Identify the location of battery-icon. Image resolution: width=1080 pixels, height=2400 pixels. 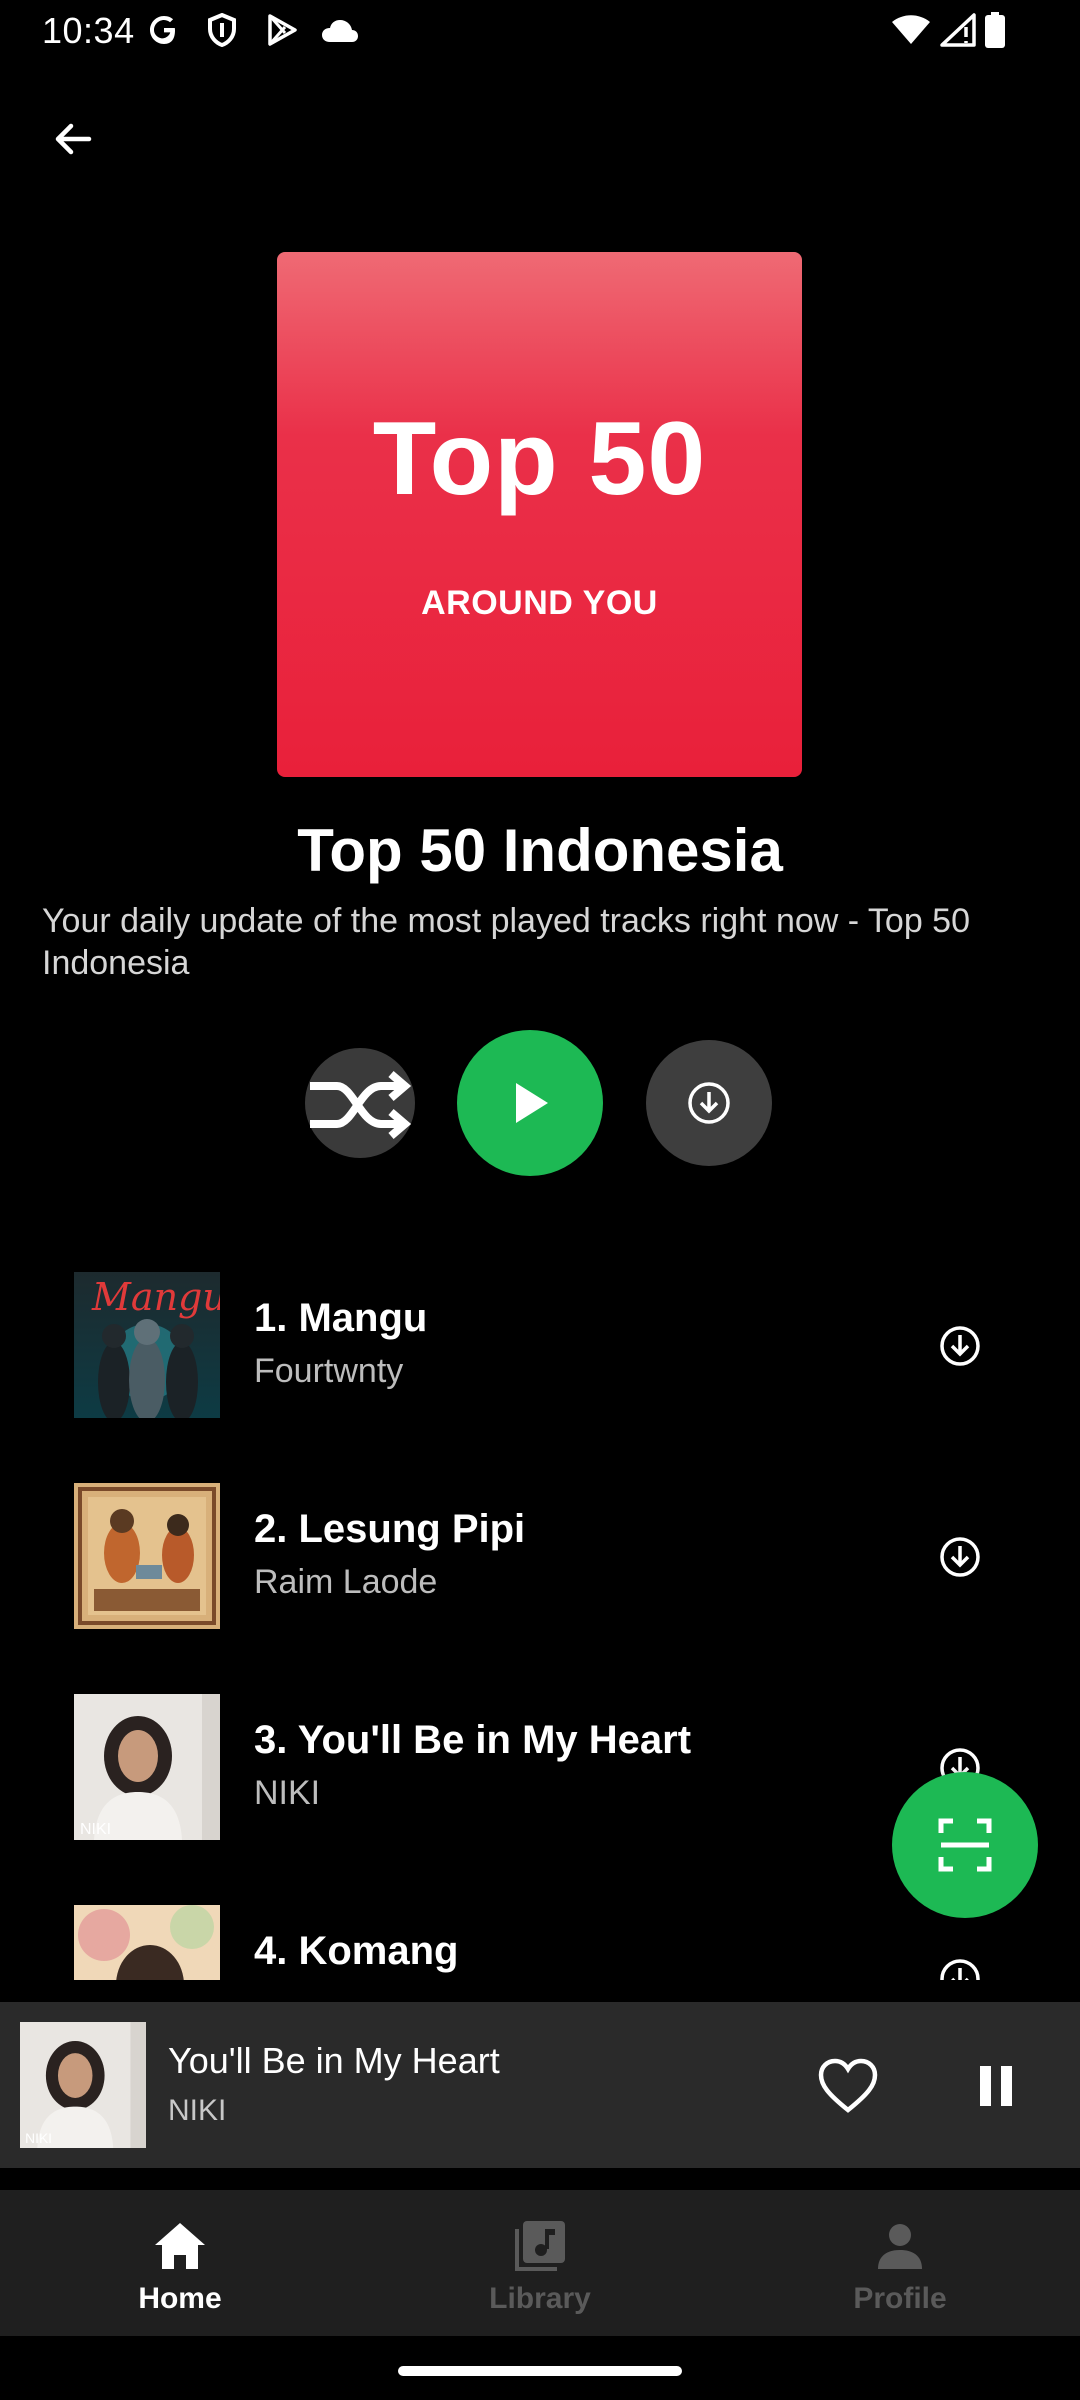
(995, 30).